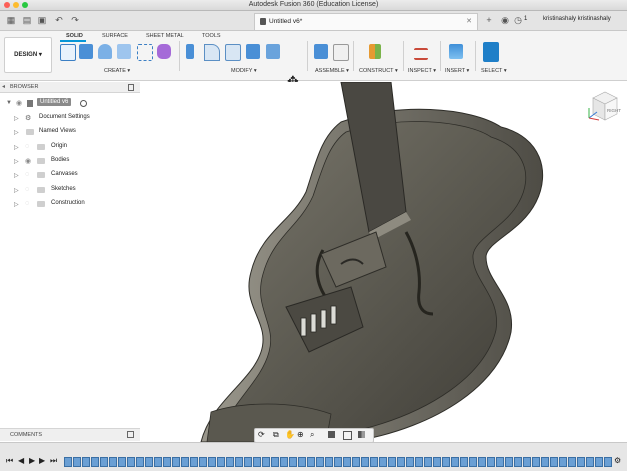 The width and height of the screenshot is (627, 471). I want to click on press-pull-icon, so click(190, 51).